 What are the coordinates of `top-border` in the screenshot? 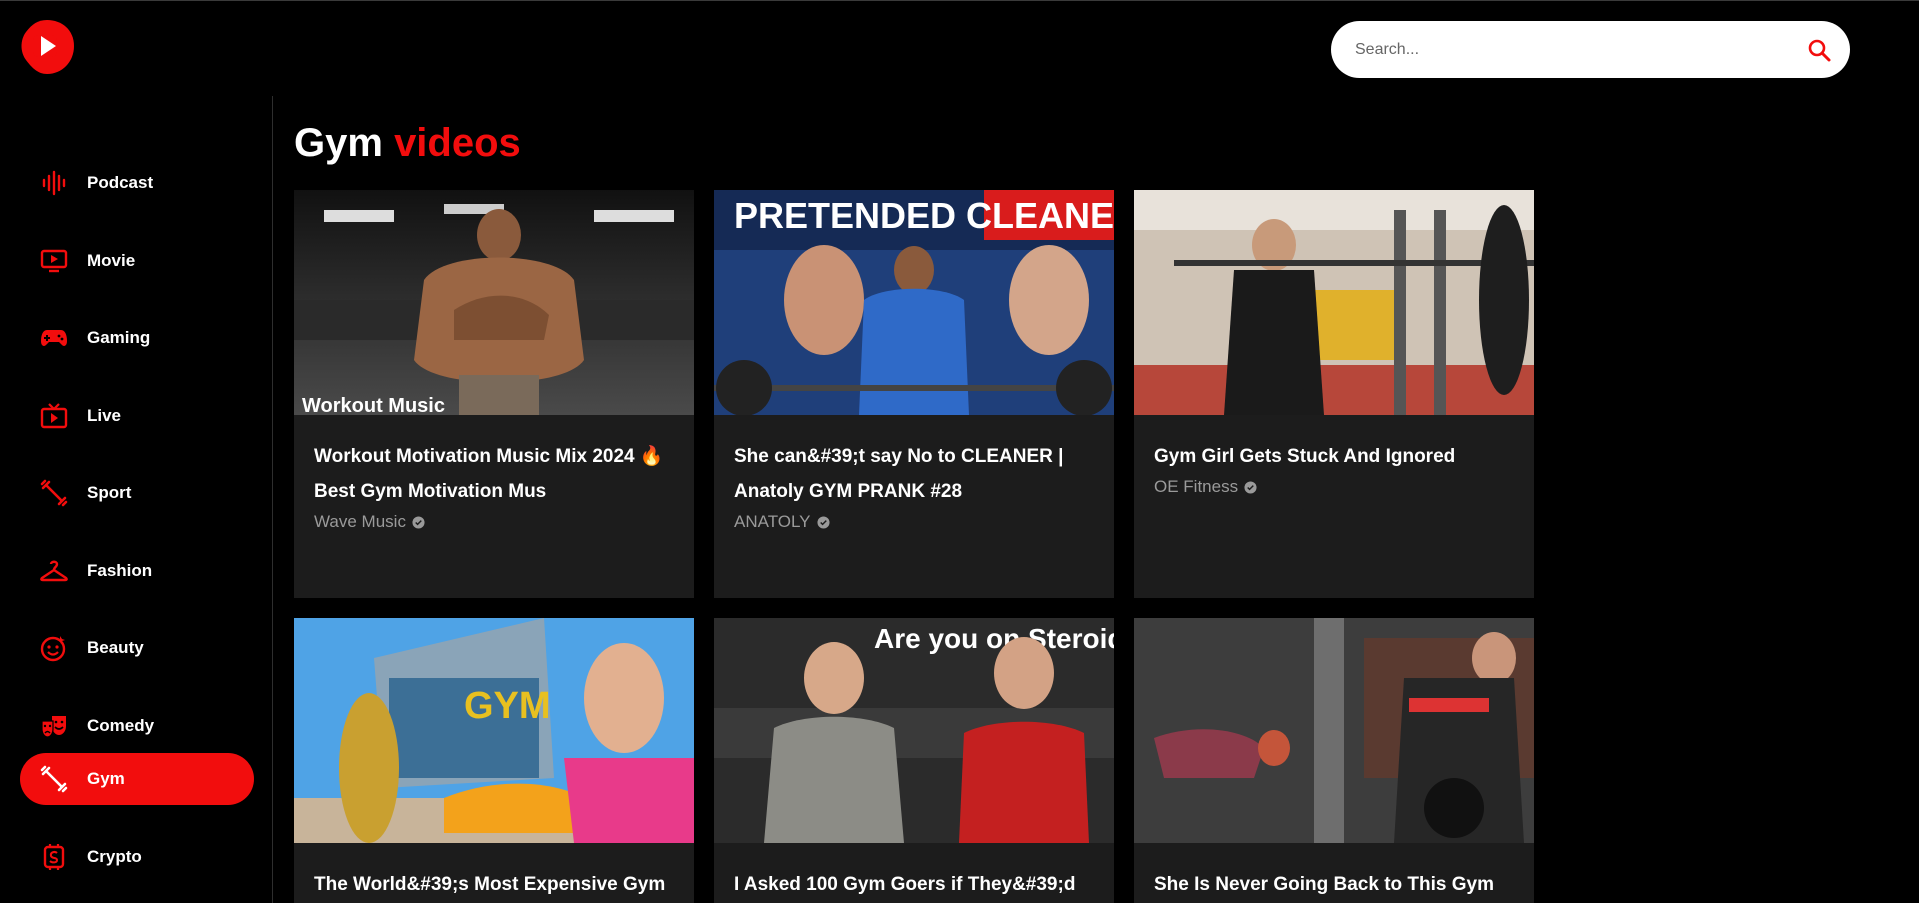 It's located at (959, 0).